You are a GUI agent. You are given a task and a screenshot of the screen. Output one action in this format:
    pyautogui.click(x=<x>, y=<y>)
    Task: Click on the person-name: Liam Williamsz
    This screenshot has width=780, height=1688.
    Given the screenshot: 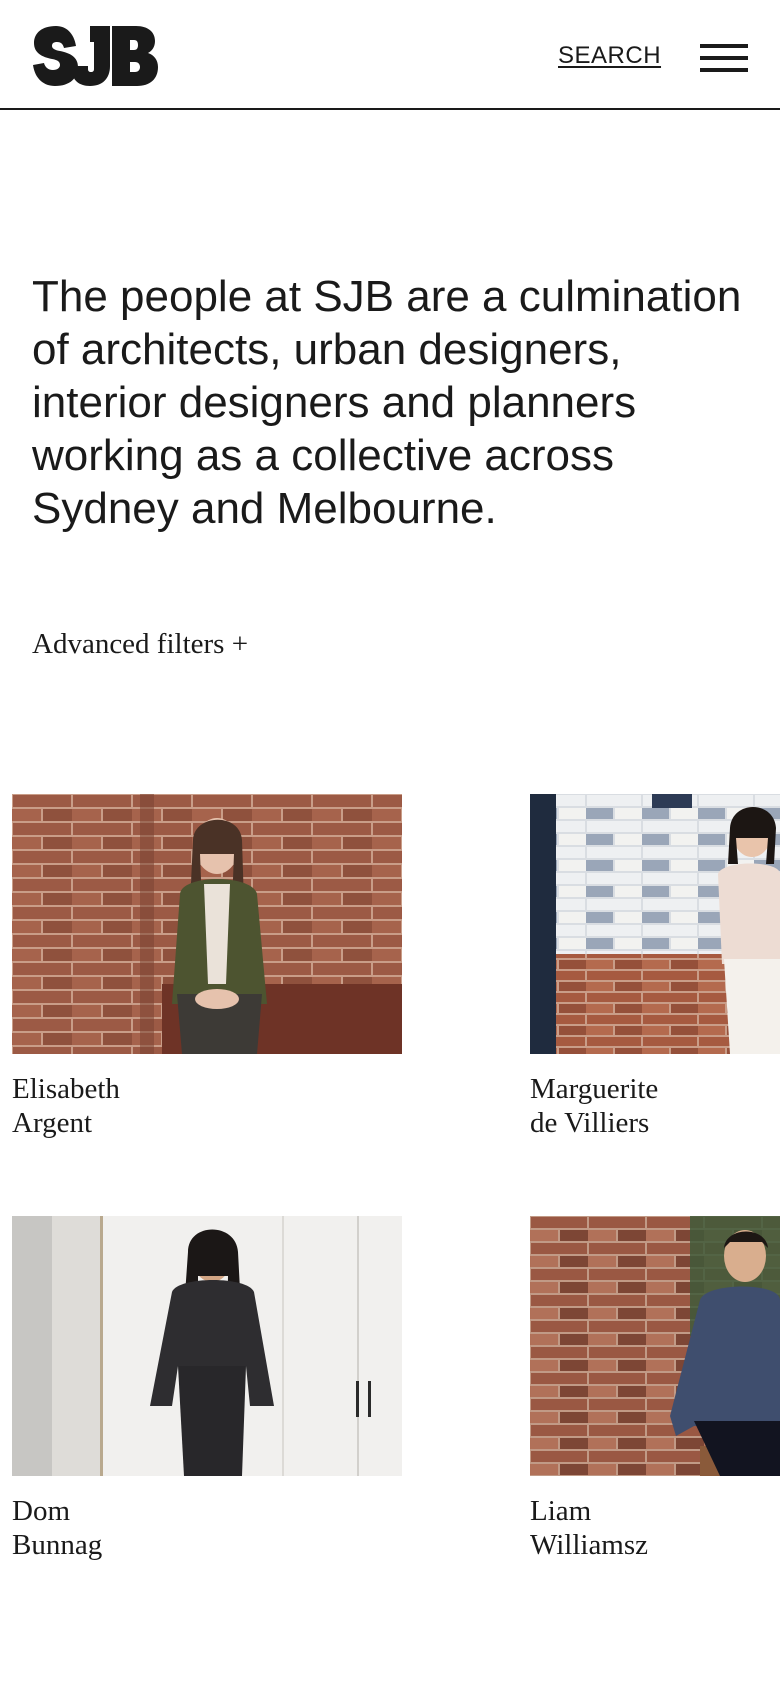 What is the action you would take?
    pyautogui.click(x=655, y=1528)
    